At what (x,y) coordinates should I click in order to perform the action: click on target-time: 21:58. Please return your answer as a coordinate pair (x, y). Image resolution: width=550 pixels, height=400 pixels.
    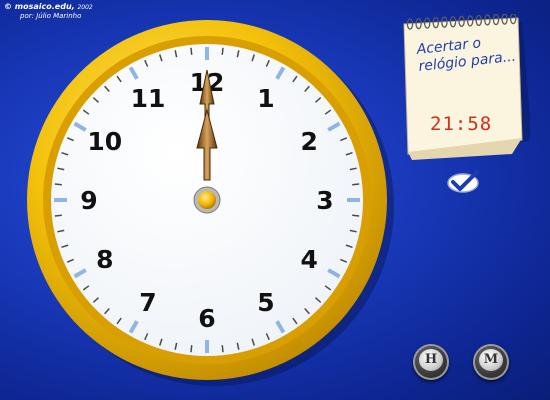
    Looking at the image, I should click on (461, 124).